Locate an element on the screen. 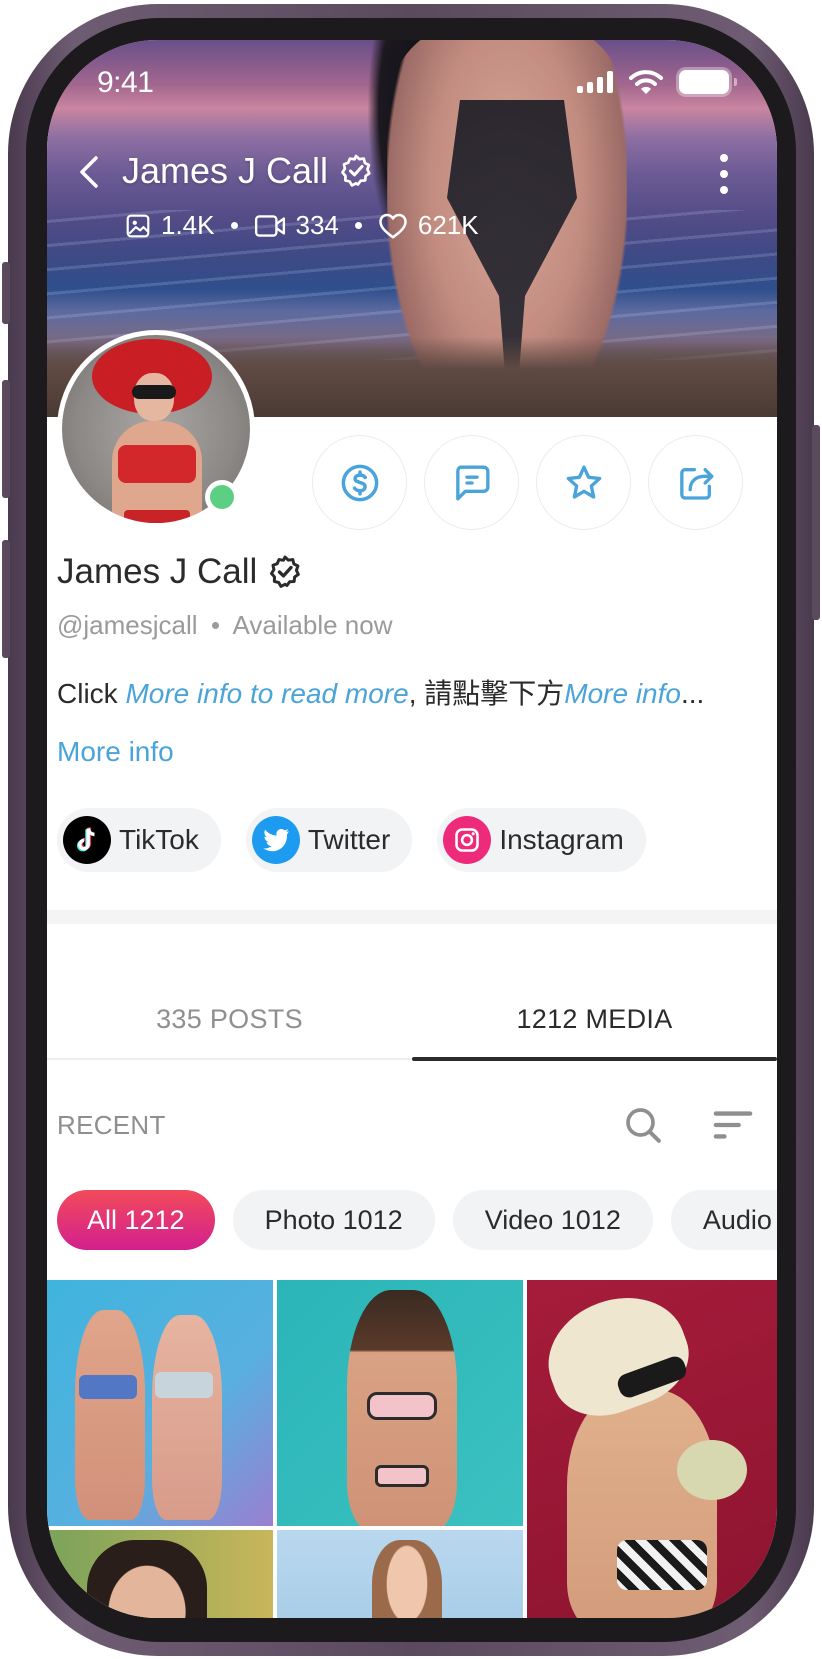 Image resolution: width=822 pixels, height=1659 pixels. stat-likes: 621K is located at coordinates (428, 225).